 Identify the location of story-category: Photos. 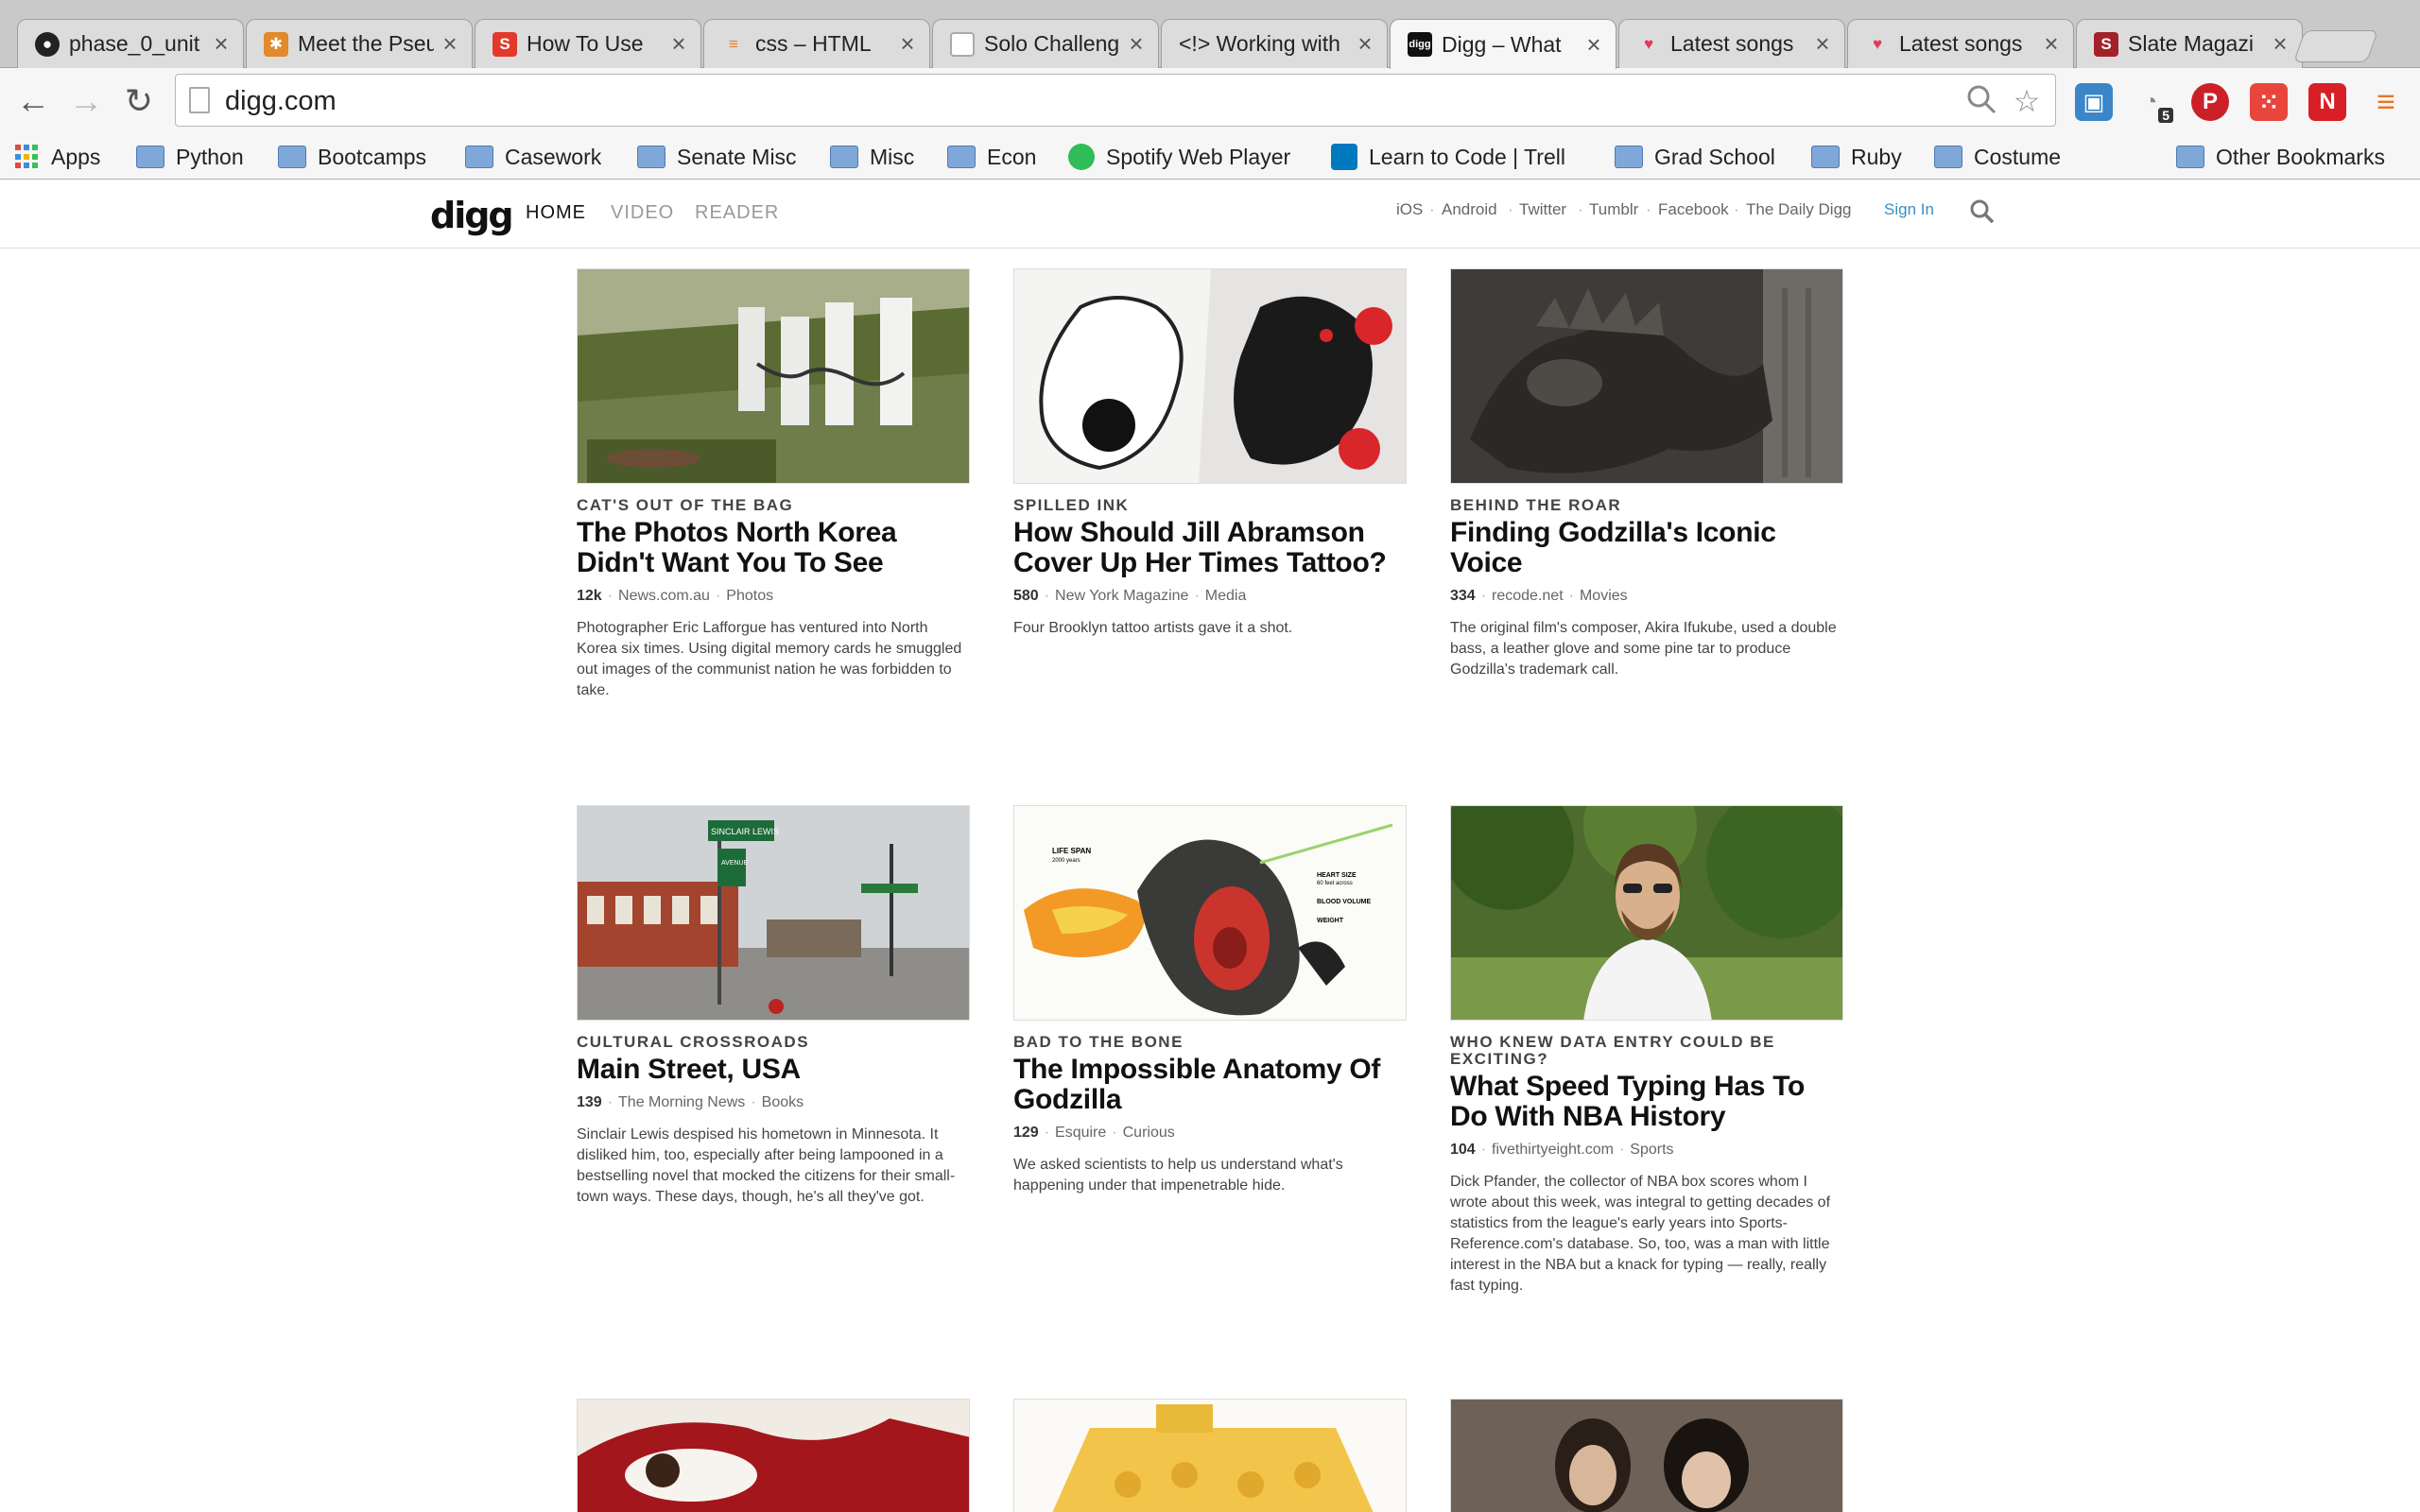
(749, 596).